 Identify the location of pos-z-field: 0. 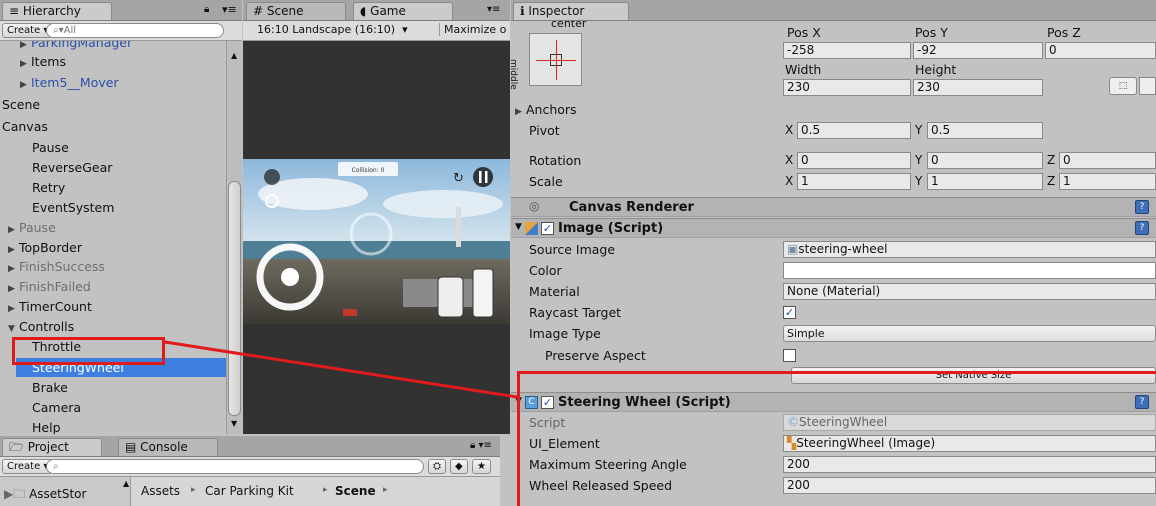
(1100, 50).